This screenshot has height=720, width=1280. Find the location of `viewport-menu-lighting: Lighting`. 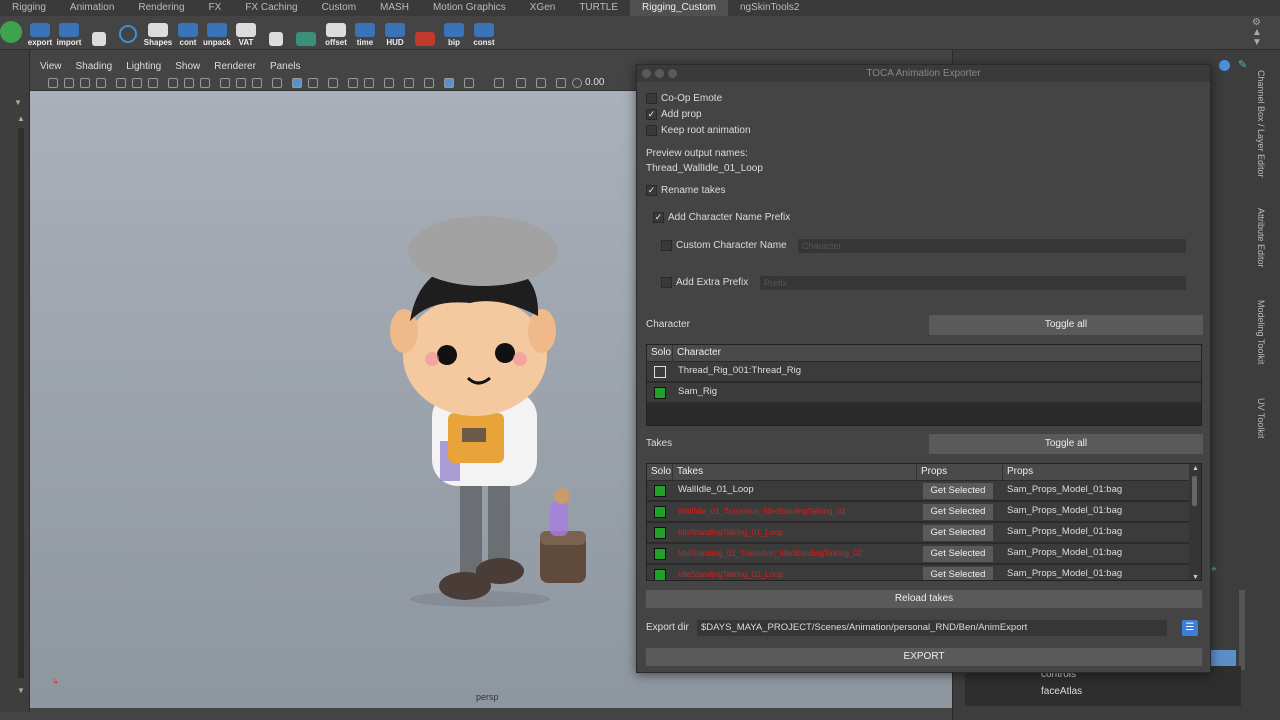

viewport-menu-lighting: Lighting is located at coordinates (143, 67).